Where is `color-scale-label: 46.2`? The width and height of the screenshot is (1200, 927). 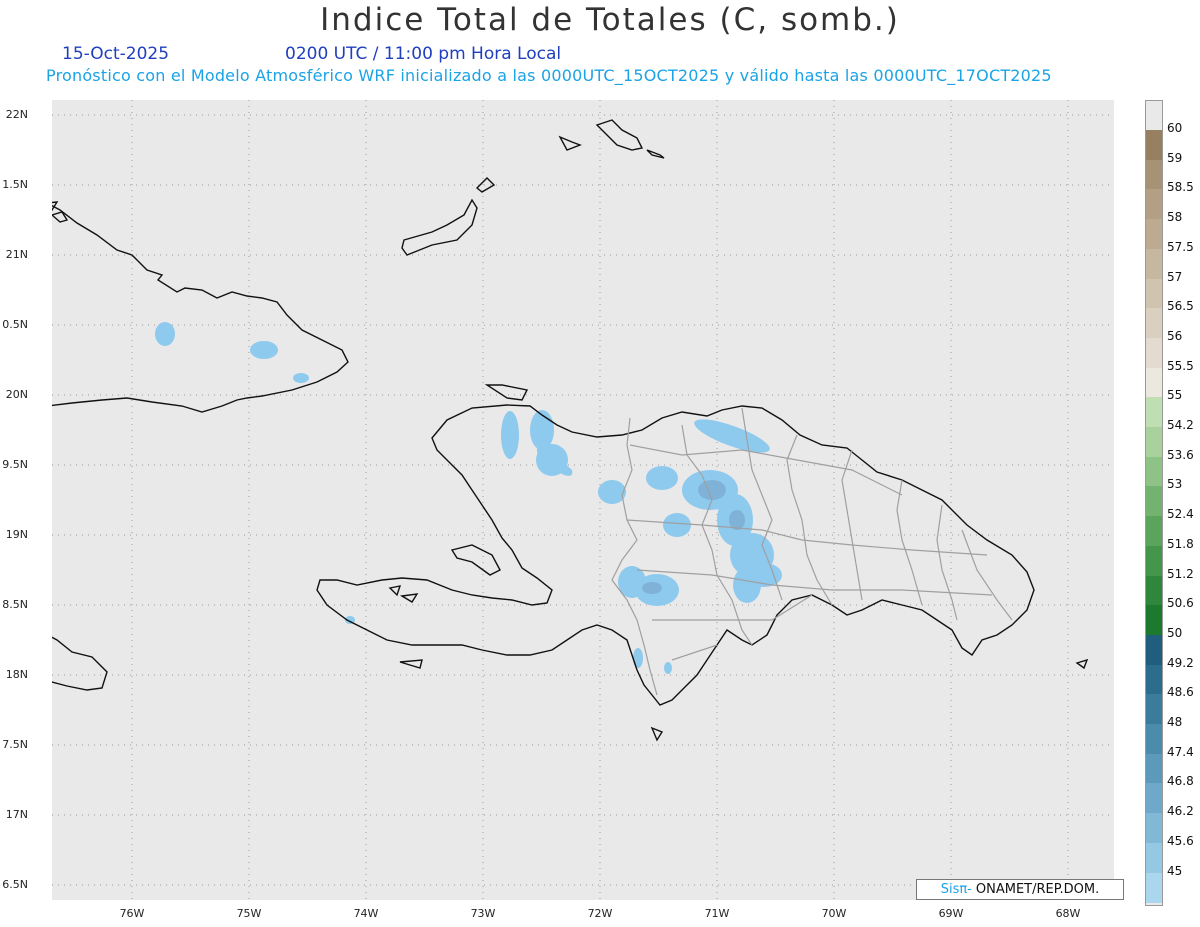 color-scale-label: 46.2 is located at coordinates (1180, 811).